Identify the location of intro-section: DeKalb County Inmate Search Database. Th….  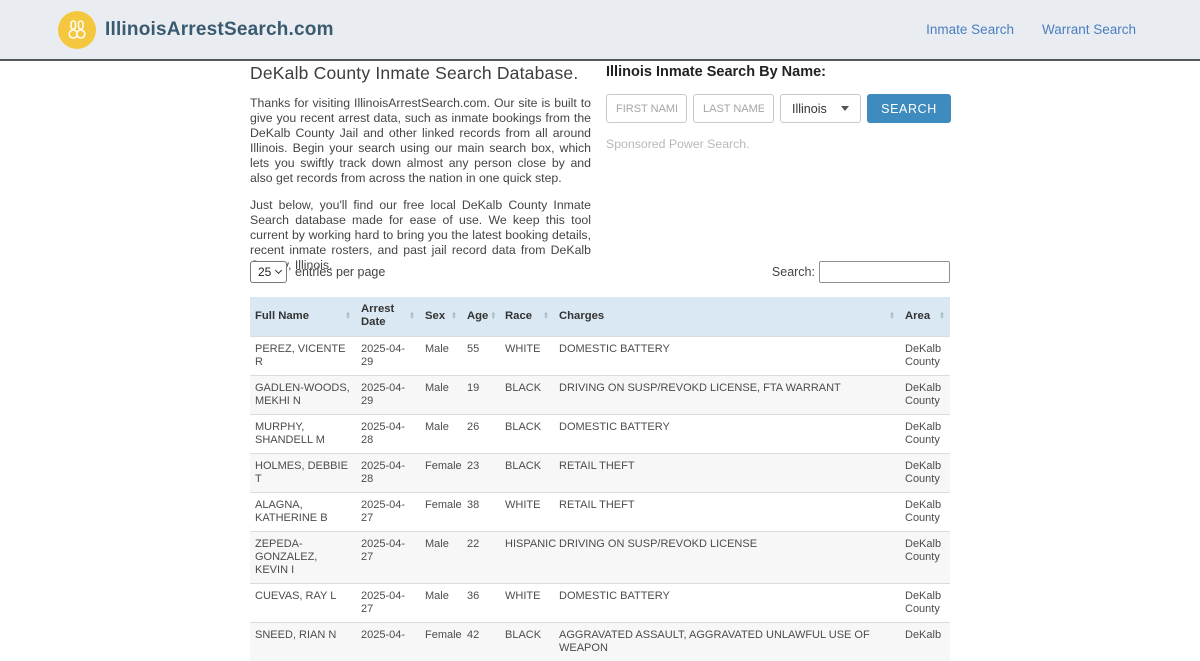
(420, 168).